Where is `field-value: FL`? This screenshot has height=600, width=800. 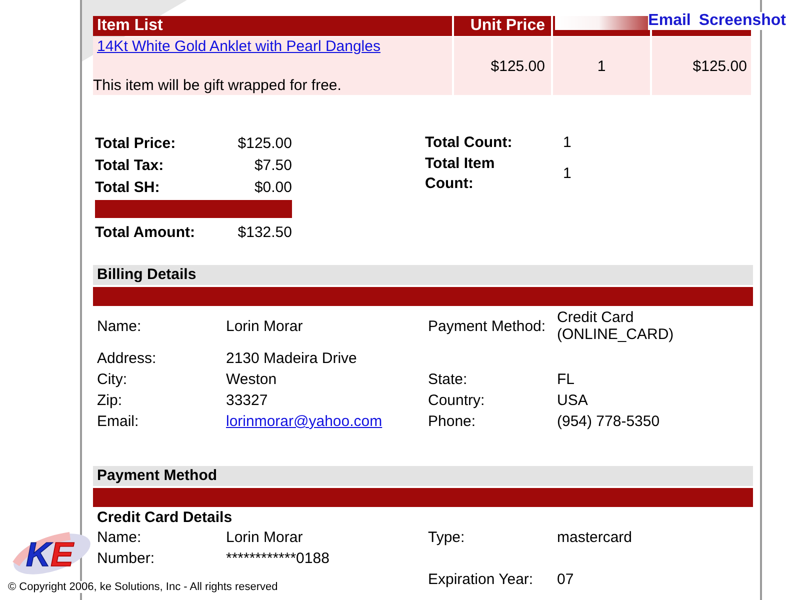 field-value: FL is located at coordinates (566, 379).